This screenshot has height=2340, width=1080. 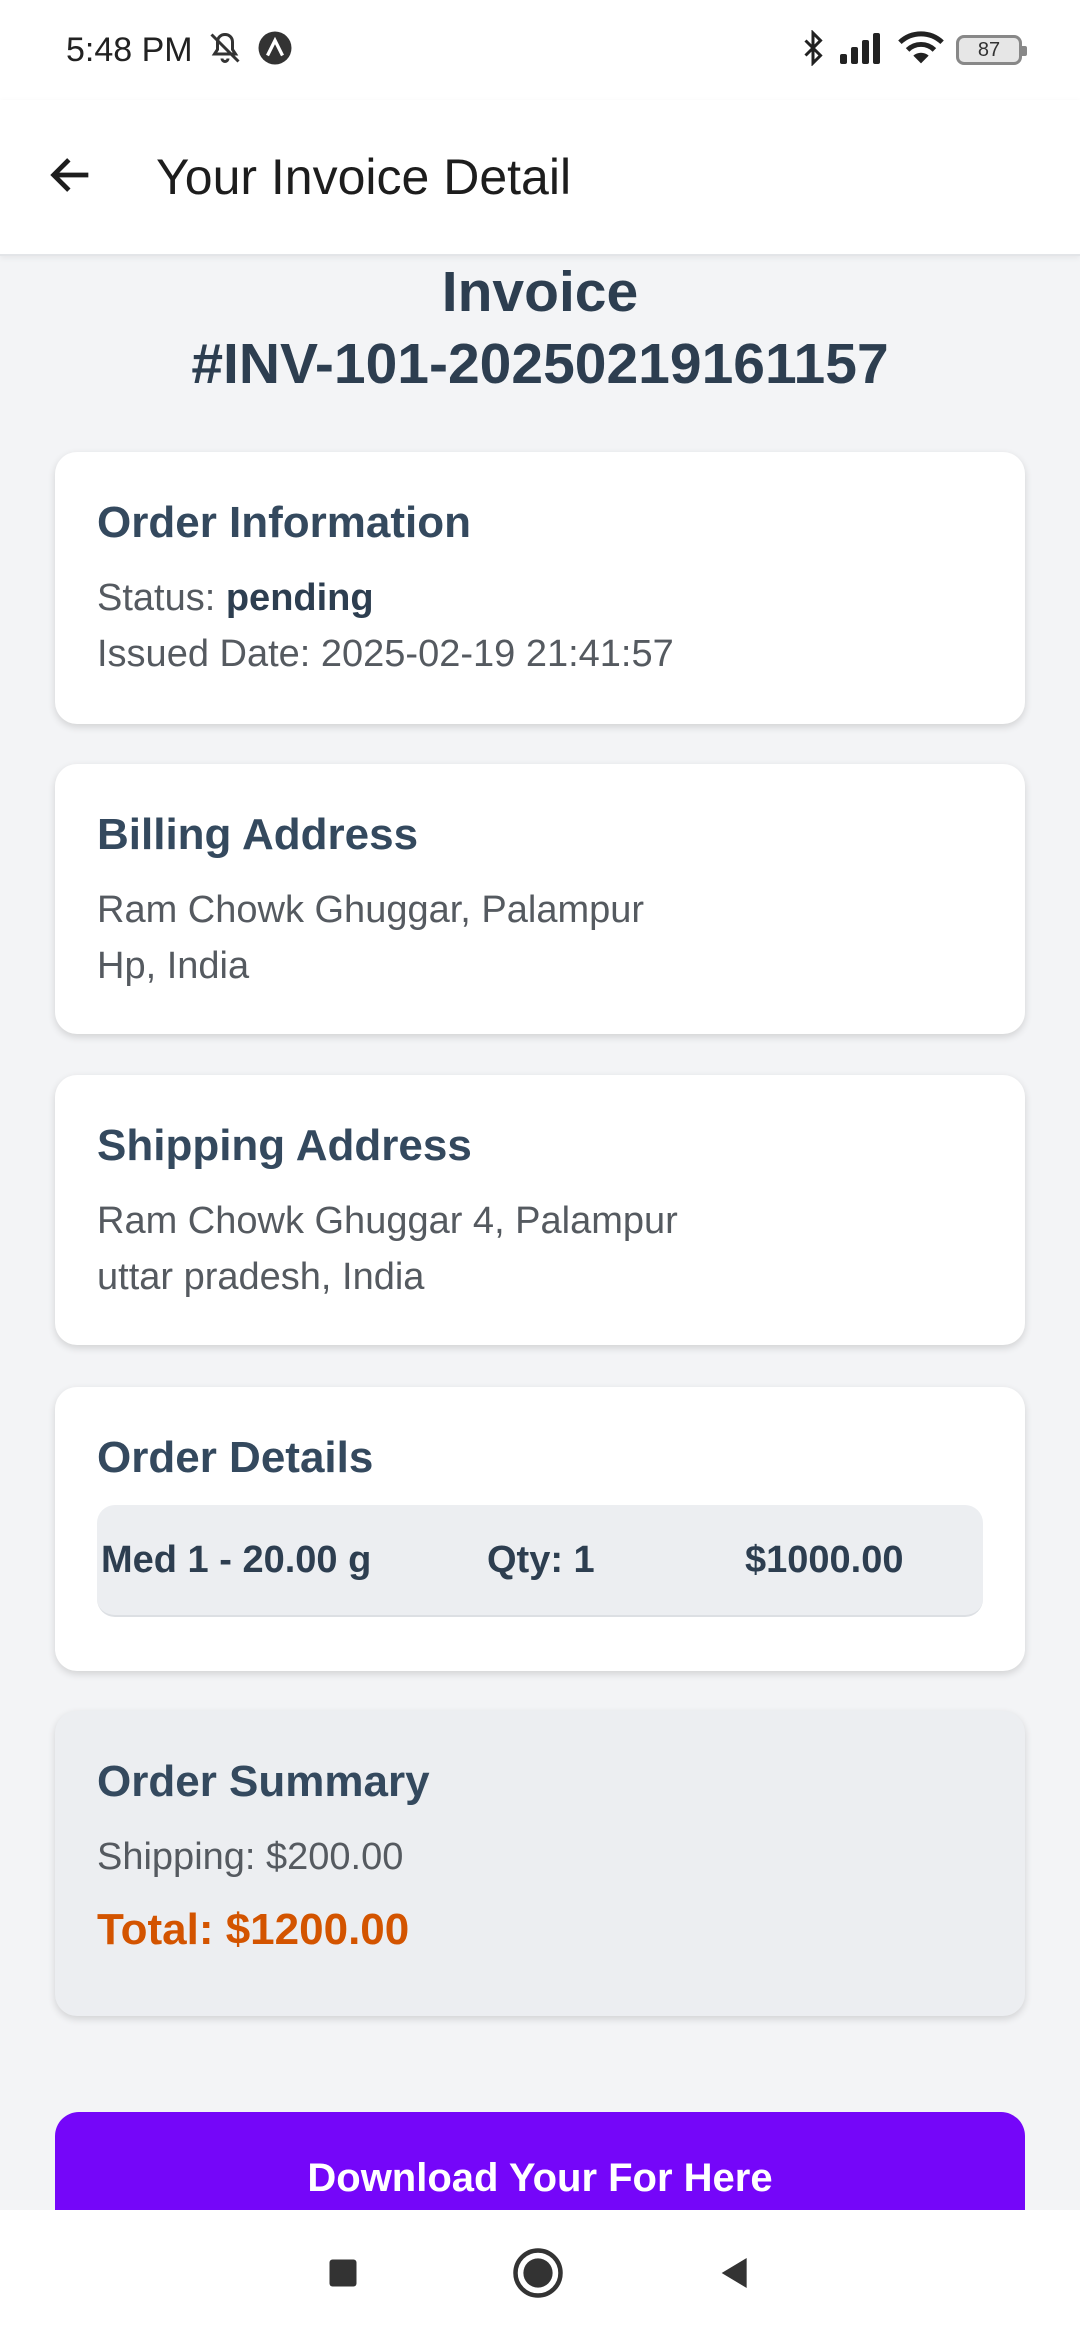 I want to click on shipping-address-line2: uttar pradesh, India, so click(x=261, y=1277).